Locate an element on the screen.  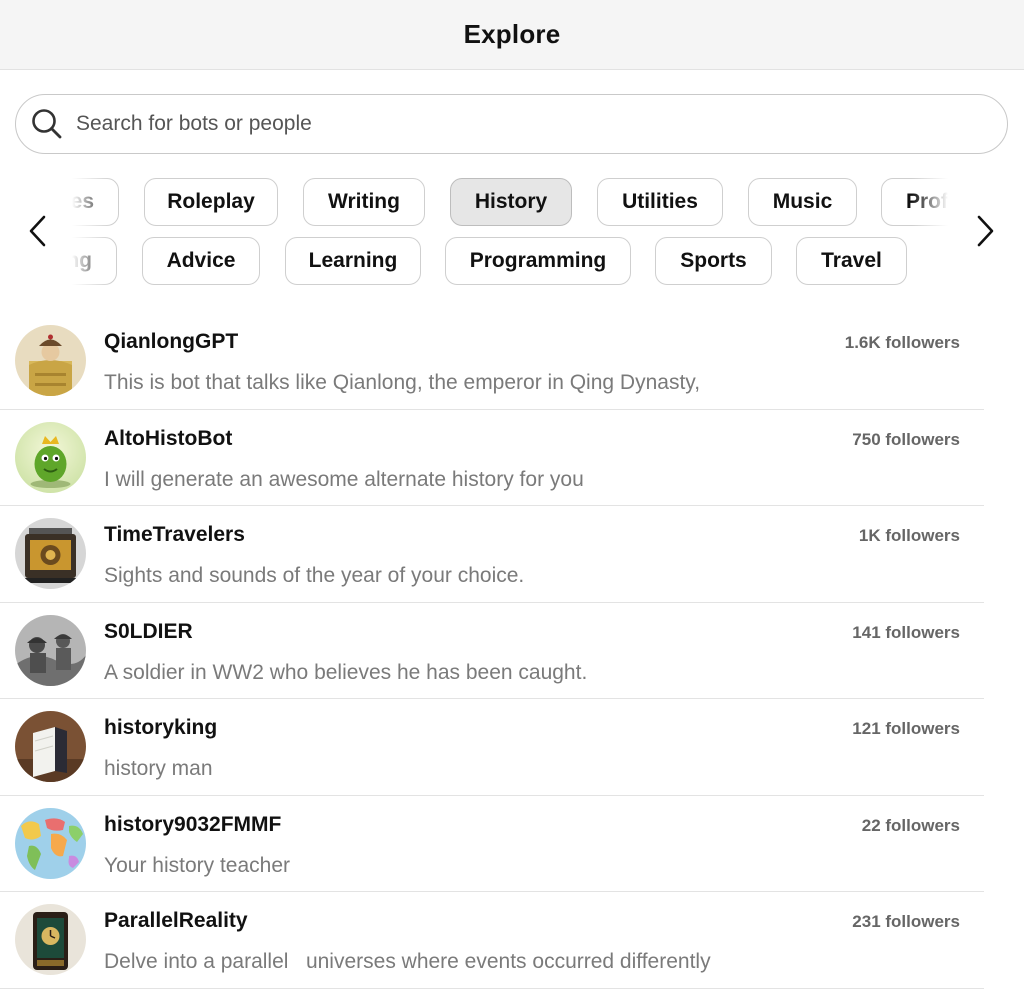
category-chip-utilities: Utilities is located at coordinates (660, 202).